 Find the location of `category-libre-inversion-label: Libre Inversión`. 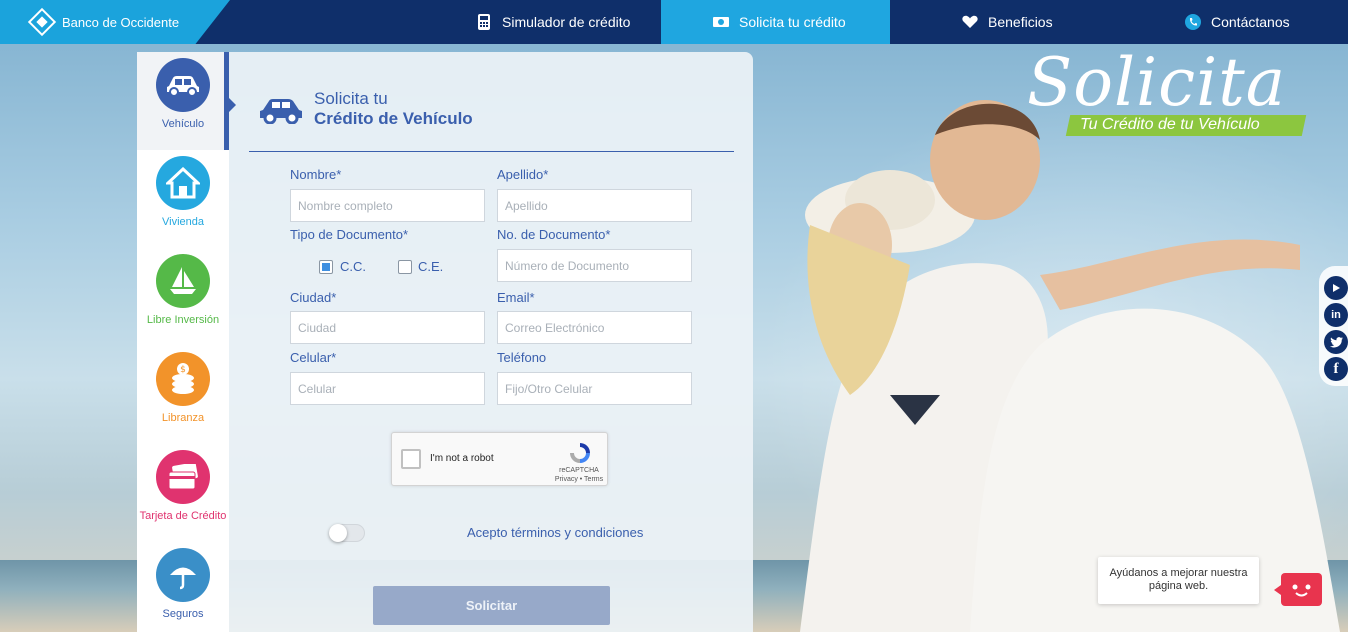

category-libre-inversion-label: Libre Inversión is located at coordinates (183, 320).